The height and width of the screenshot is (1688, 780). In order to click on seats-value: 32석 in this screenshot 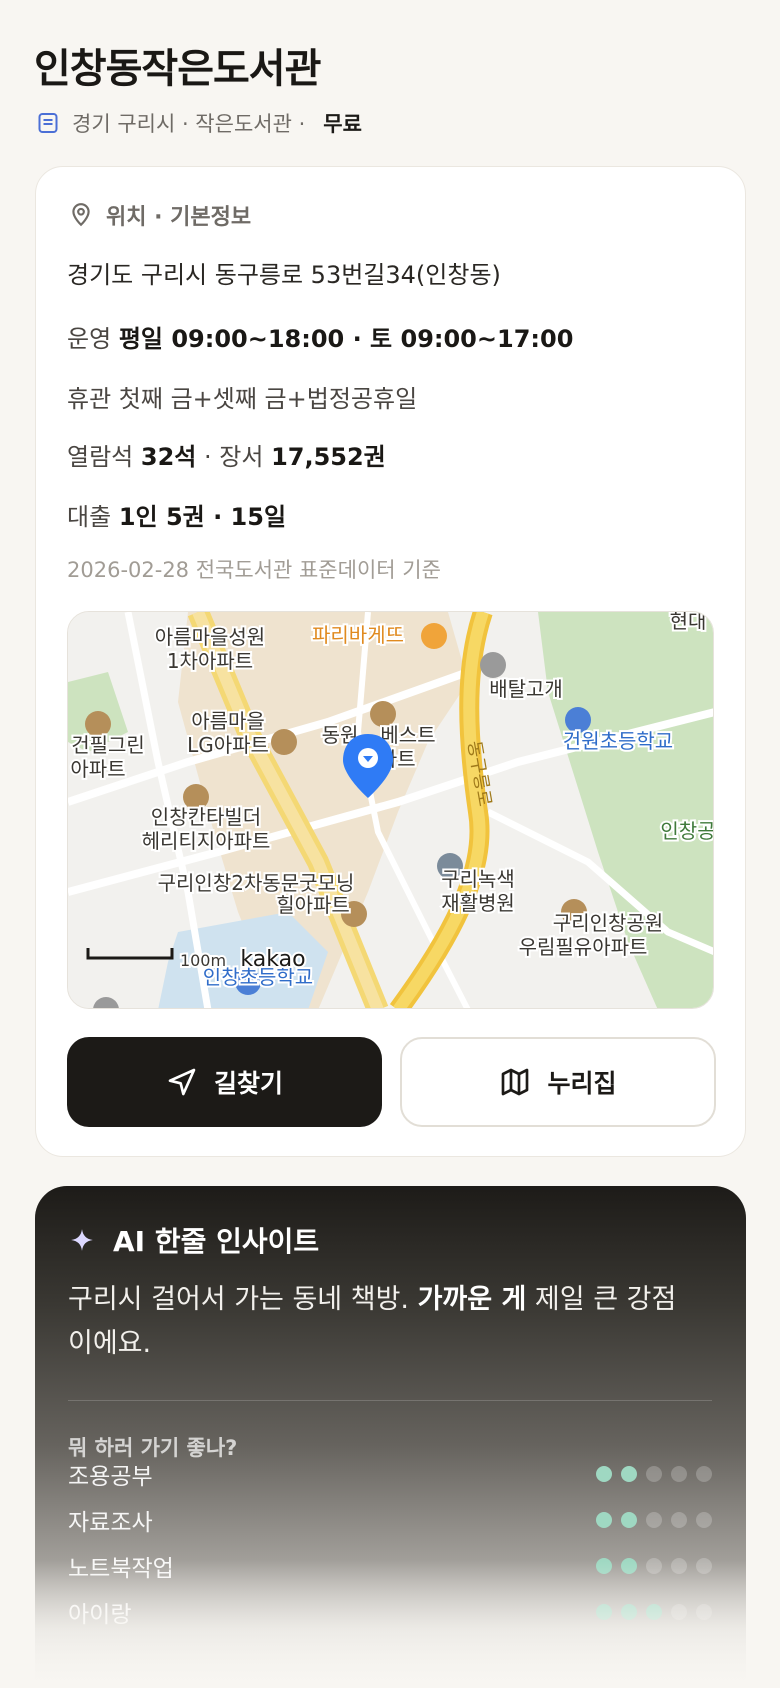, I will do `click(168, 457)`.